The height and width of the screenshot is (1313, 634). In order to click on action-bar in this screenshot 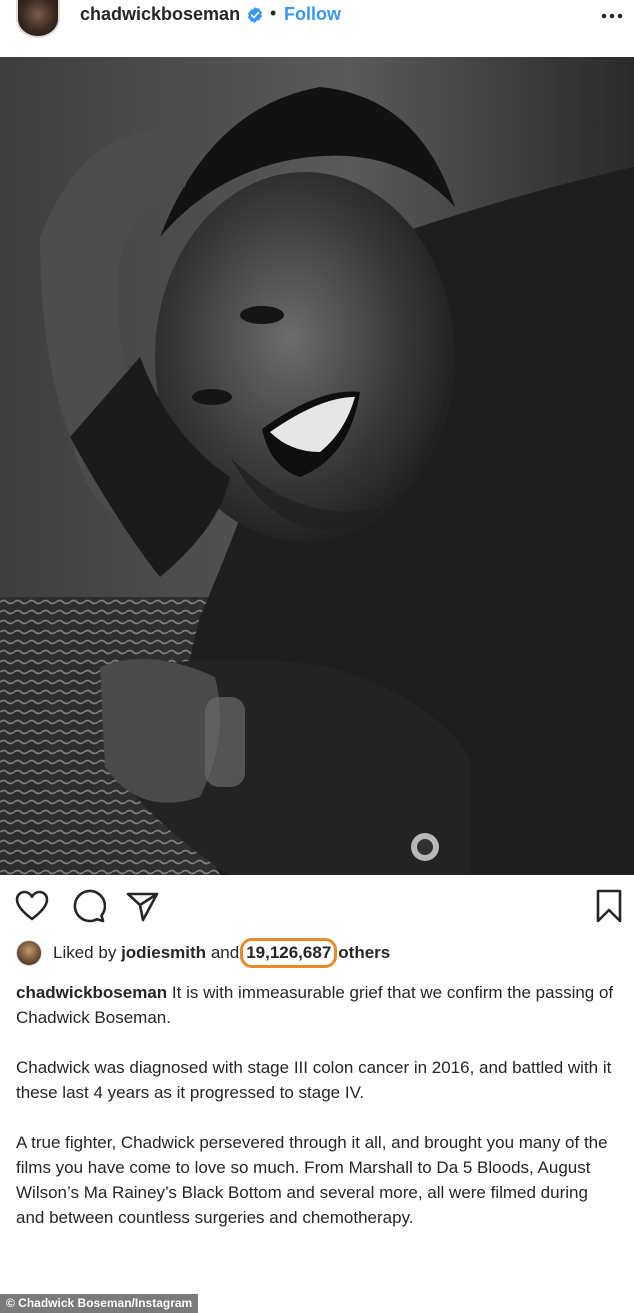, I will do `click(317, 910)`.